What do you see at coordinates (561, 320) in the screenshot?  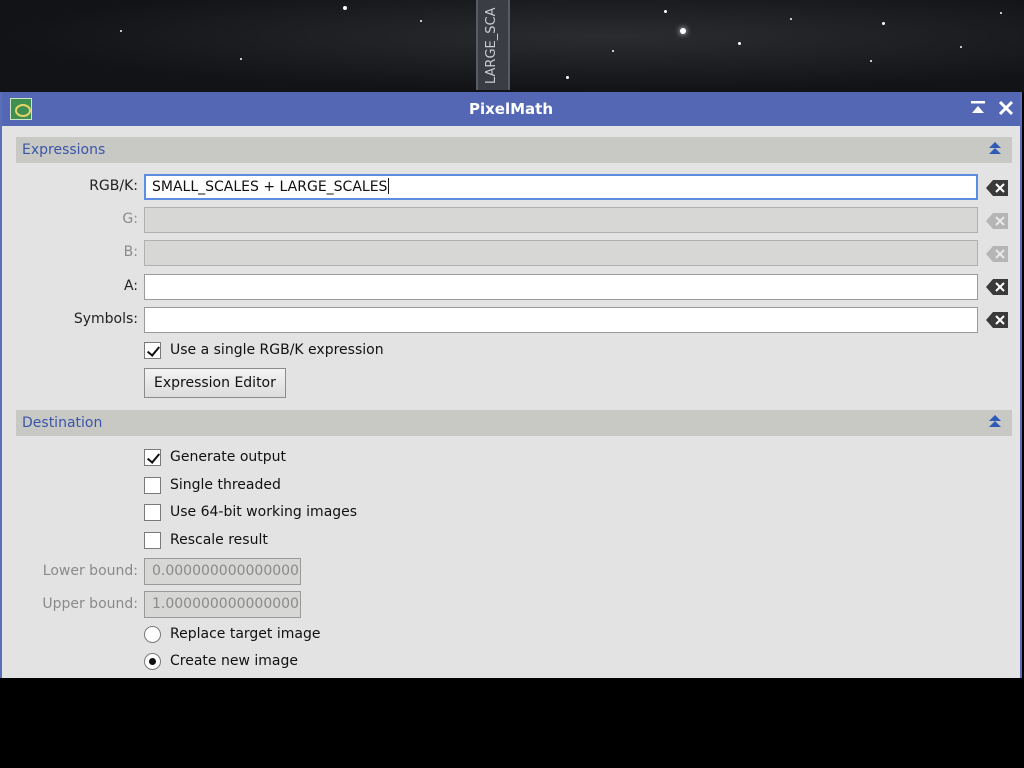 I see `symbols-input` at bounding box center [561, 320].